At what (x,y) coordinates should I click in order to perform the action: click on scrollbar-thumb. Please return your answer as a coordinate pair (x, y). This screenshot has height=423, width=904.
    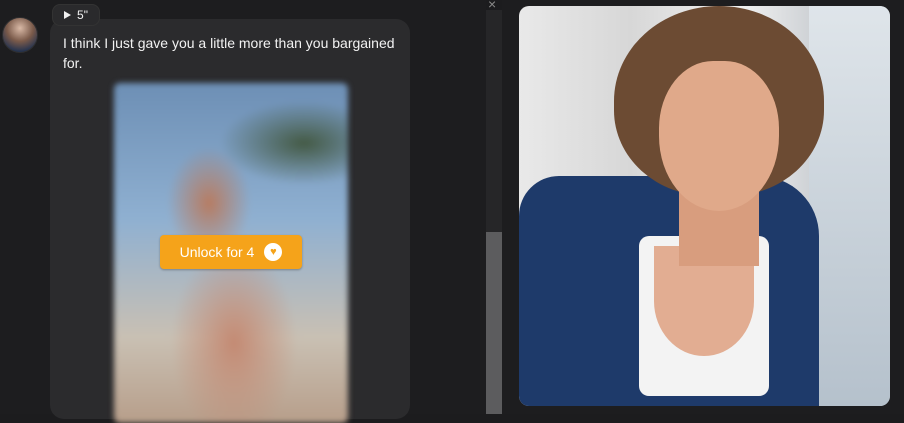
    Looking at the image, I should click on (494, 323).